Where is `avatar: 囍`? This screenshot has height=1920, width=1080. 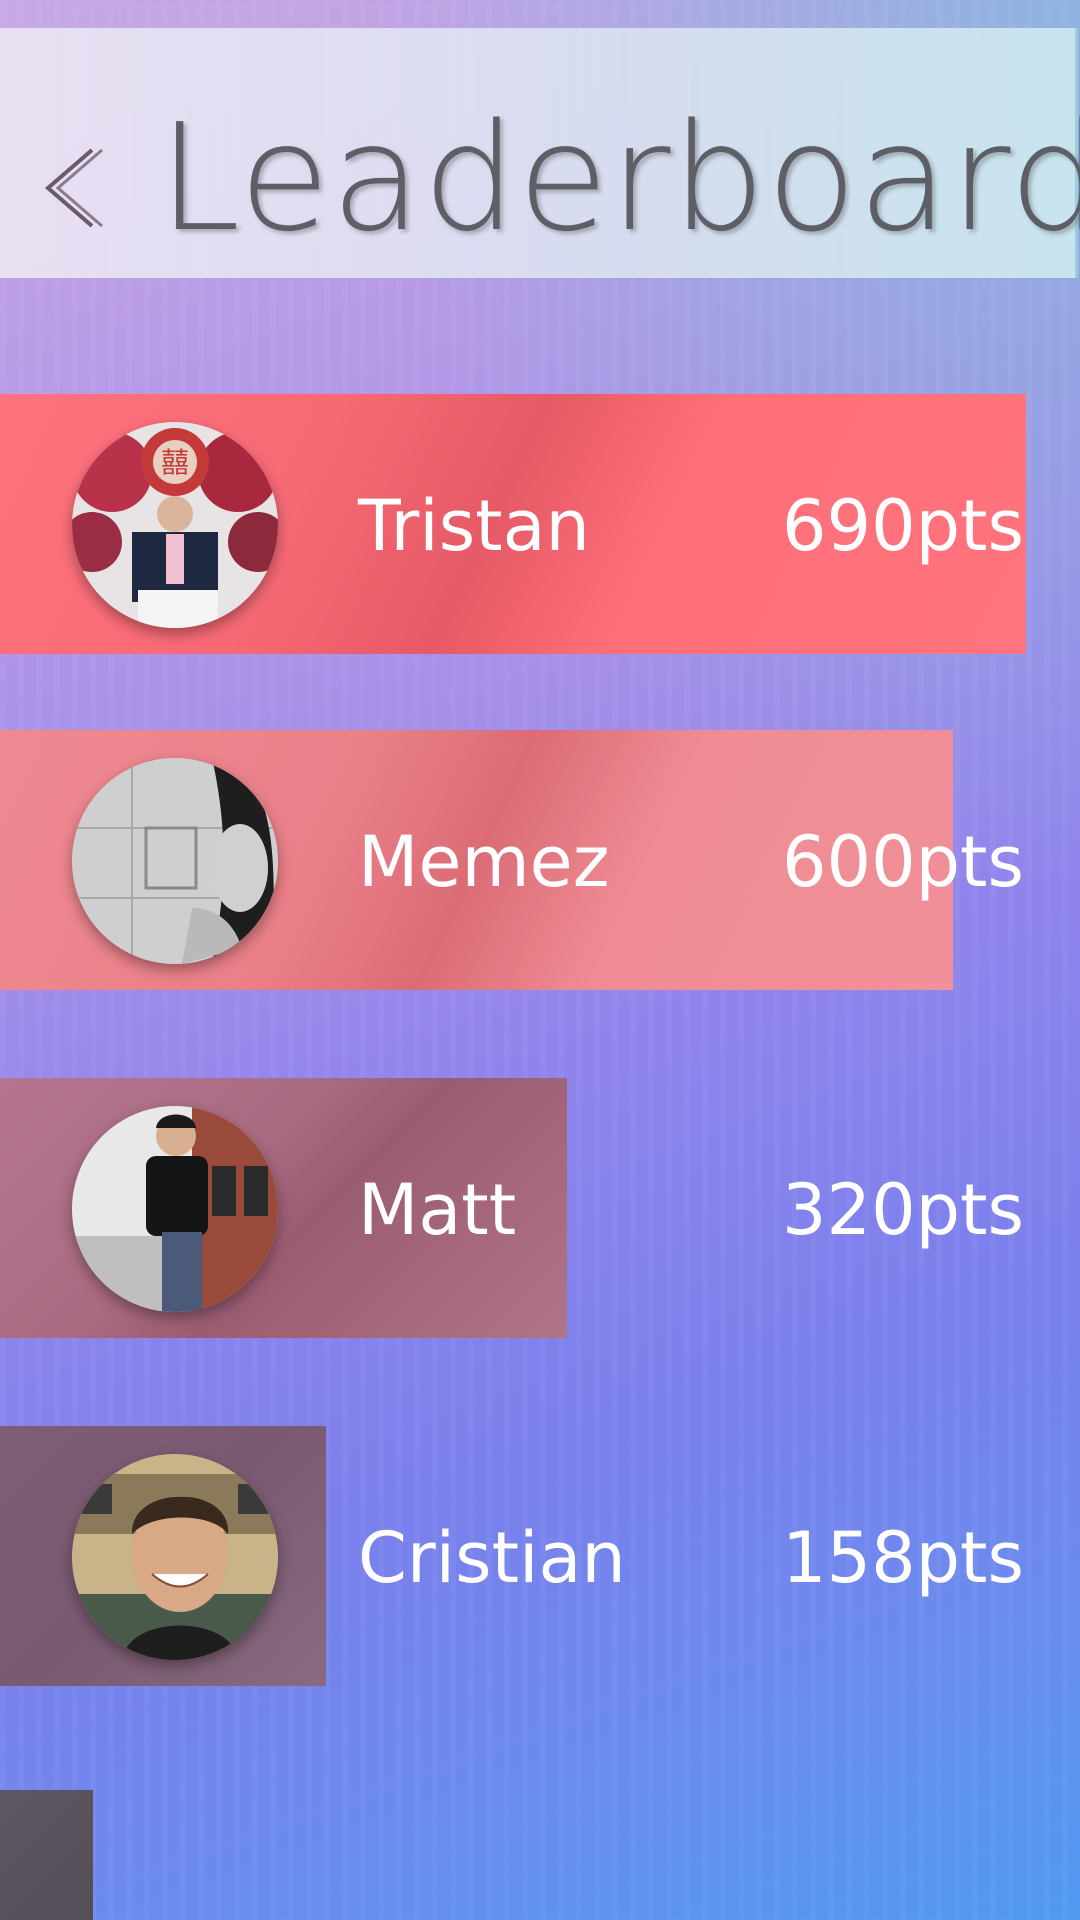 avatar: 囍 is located at coordinates (175, 525).